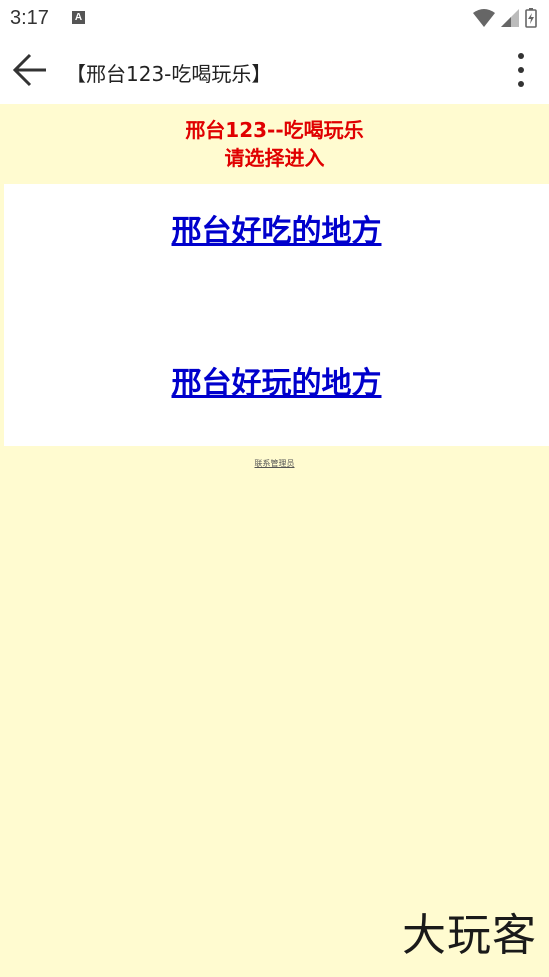 Image resolution: width=549 pixels, height=977 pixels. Describe the element at coordinates (531, 18) in the screenshot. I see `battery-charging-icon` at that location.